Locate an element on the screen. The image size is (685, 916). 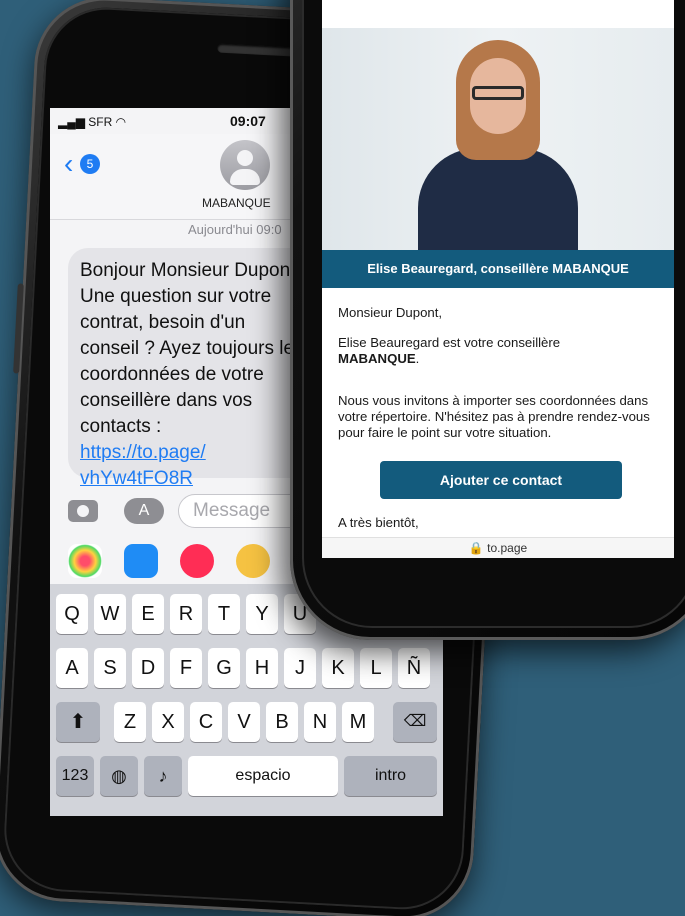
key: H is located at coordinates (262, 668).